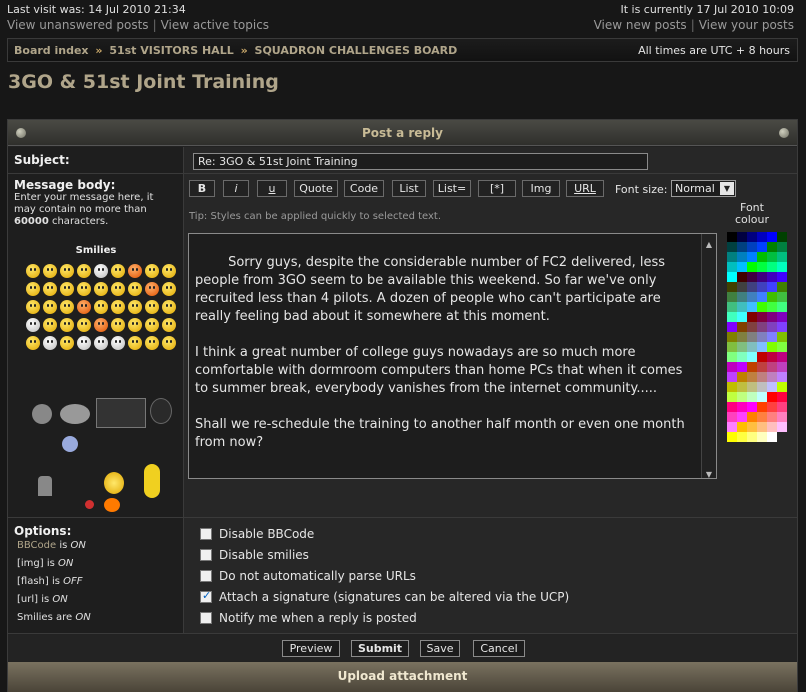 Image resolution: width=806 pixels, height=692 pixels. I want to click on breadcrumb-squadron-board: SQUADRON CHALLENGES BOARD, so click(356, 50).